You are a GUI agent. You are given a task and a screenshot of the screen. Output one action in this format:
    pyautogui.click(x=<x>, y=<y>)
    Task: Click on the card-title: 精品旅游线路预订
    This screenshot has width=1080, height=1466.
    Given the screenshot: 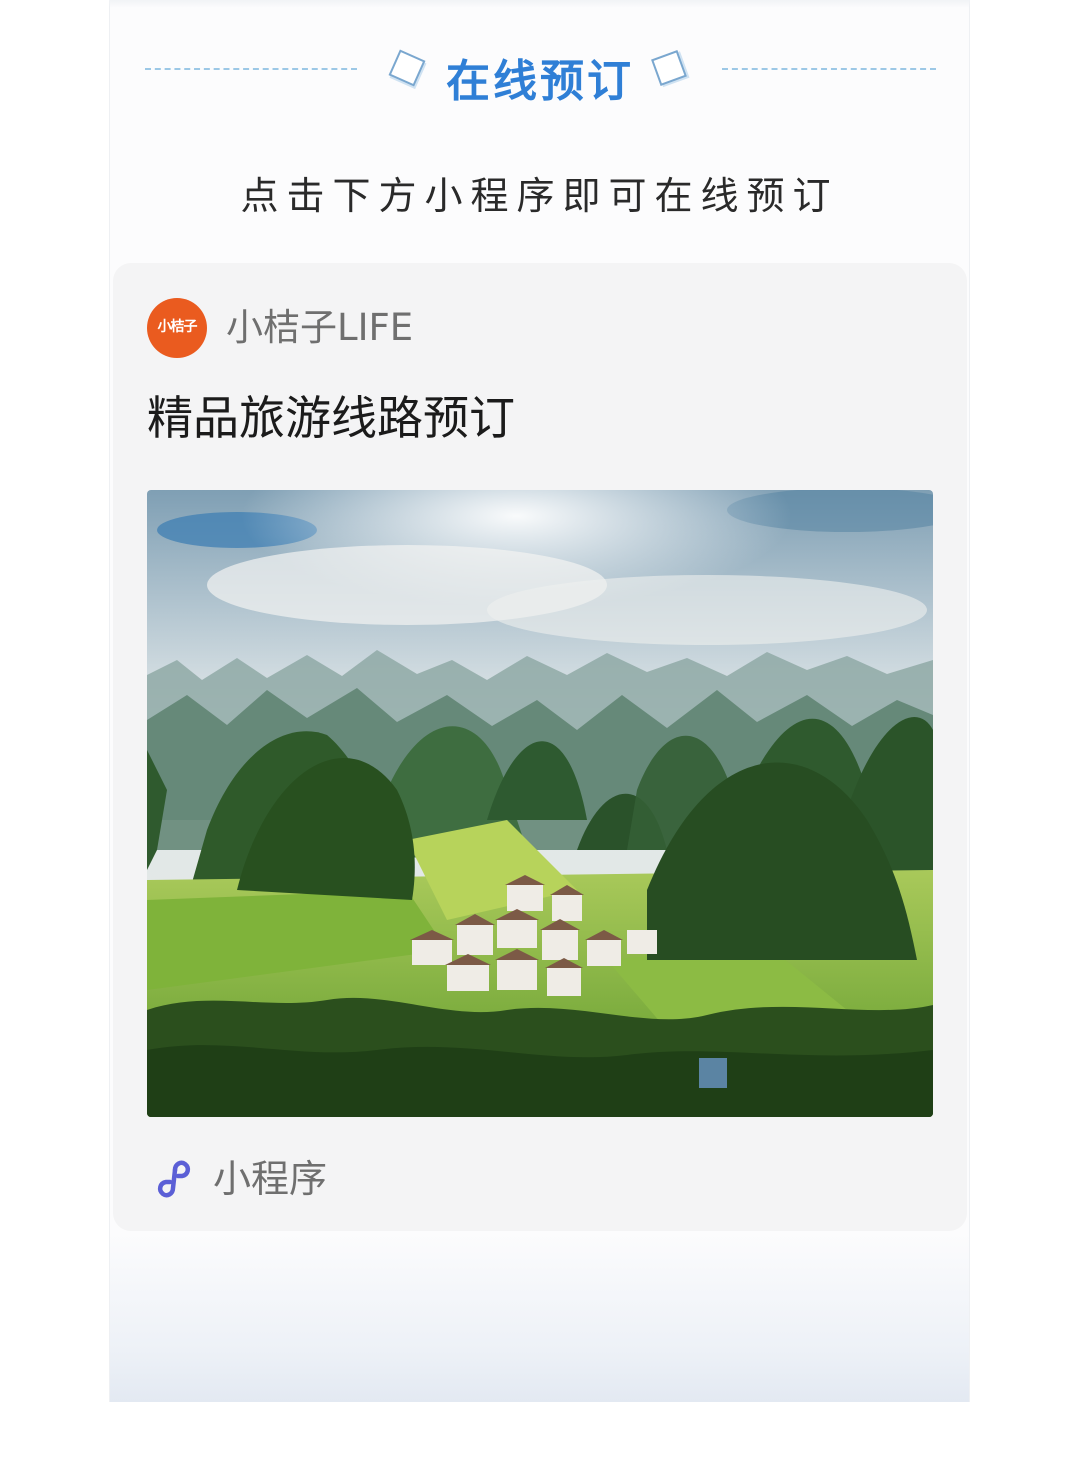 What is the action you would take?
    pyautogui.click(x=331, y=418)
    